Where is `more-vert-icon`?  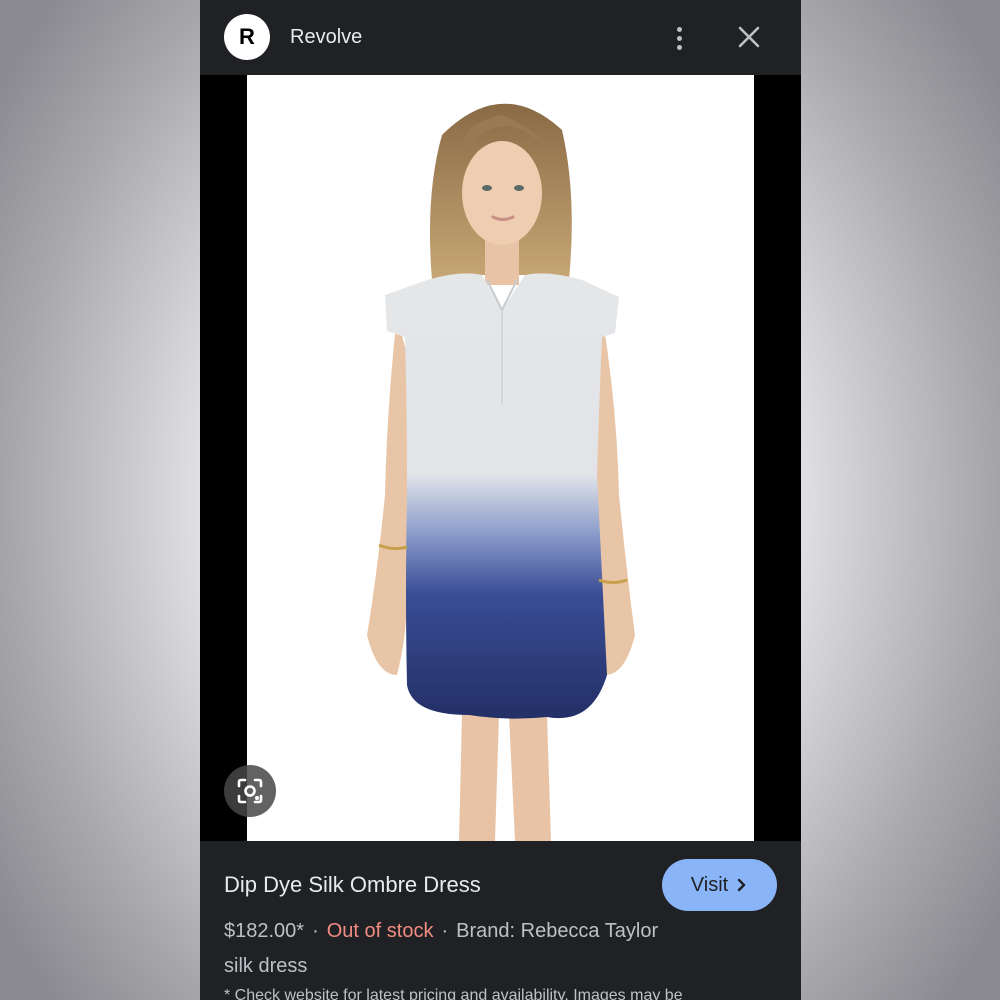 more-vert-icon is located at coordinates (679, 29).